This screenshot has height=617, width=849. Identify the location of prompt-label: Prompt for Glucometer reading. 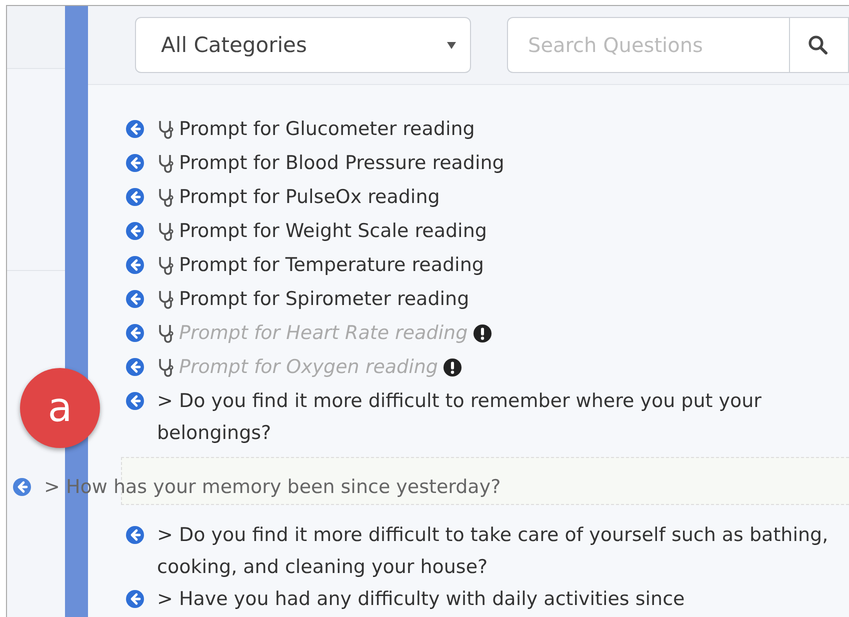
(327, 129).